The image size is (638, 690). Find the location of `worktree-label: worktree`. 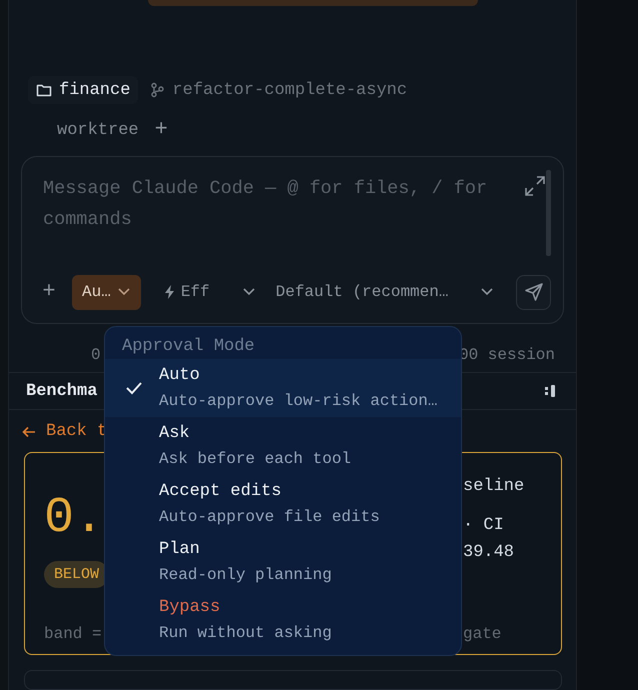

worktree-label: worktree is located at coordinates (98, 130).